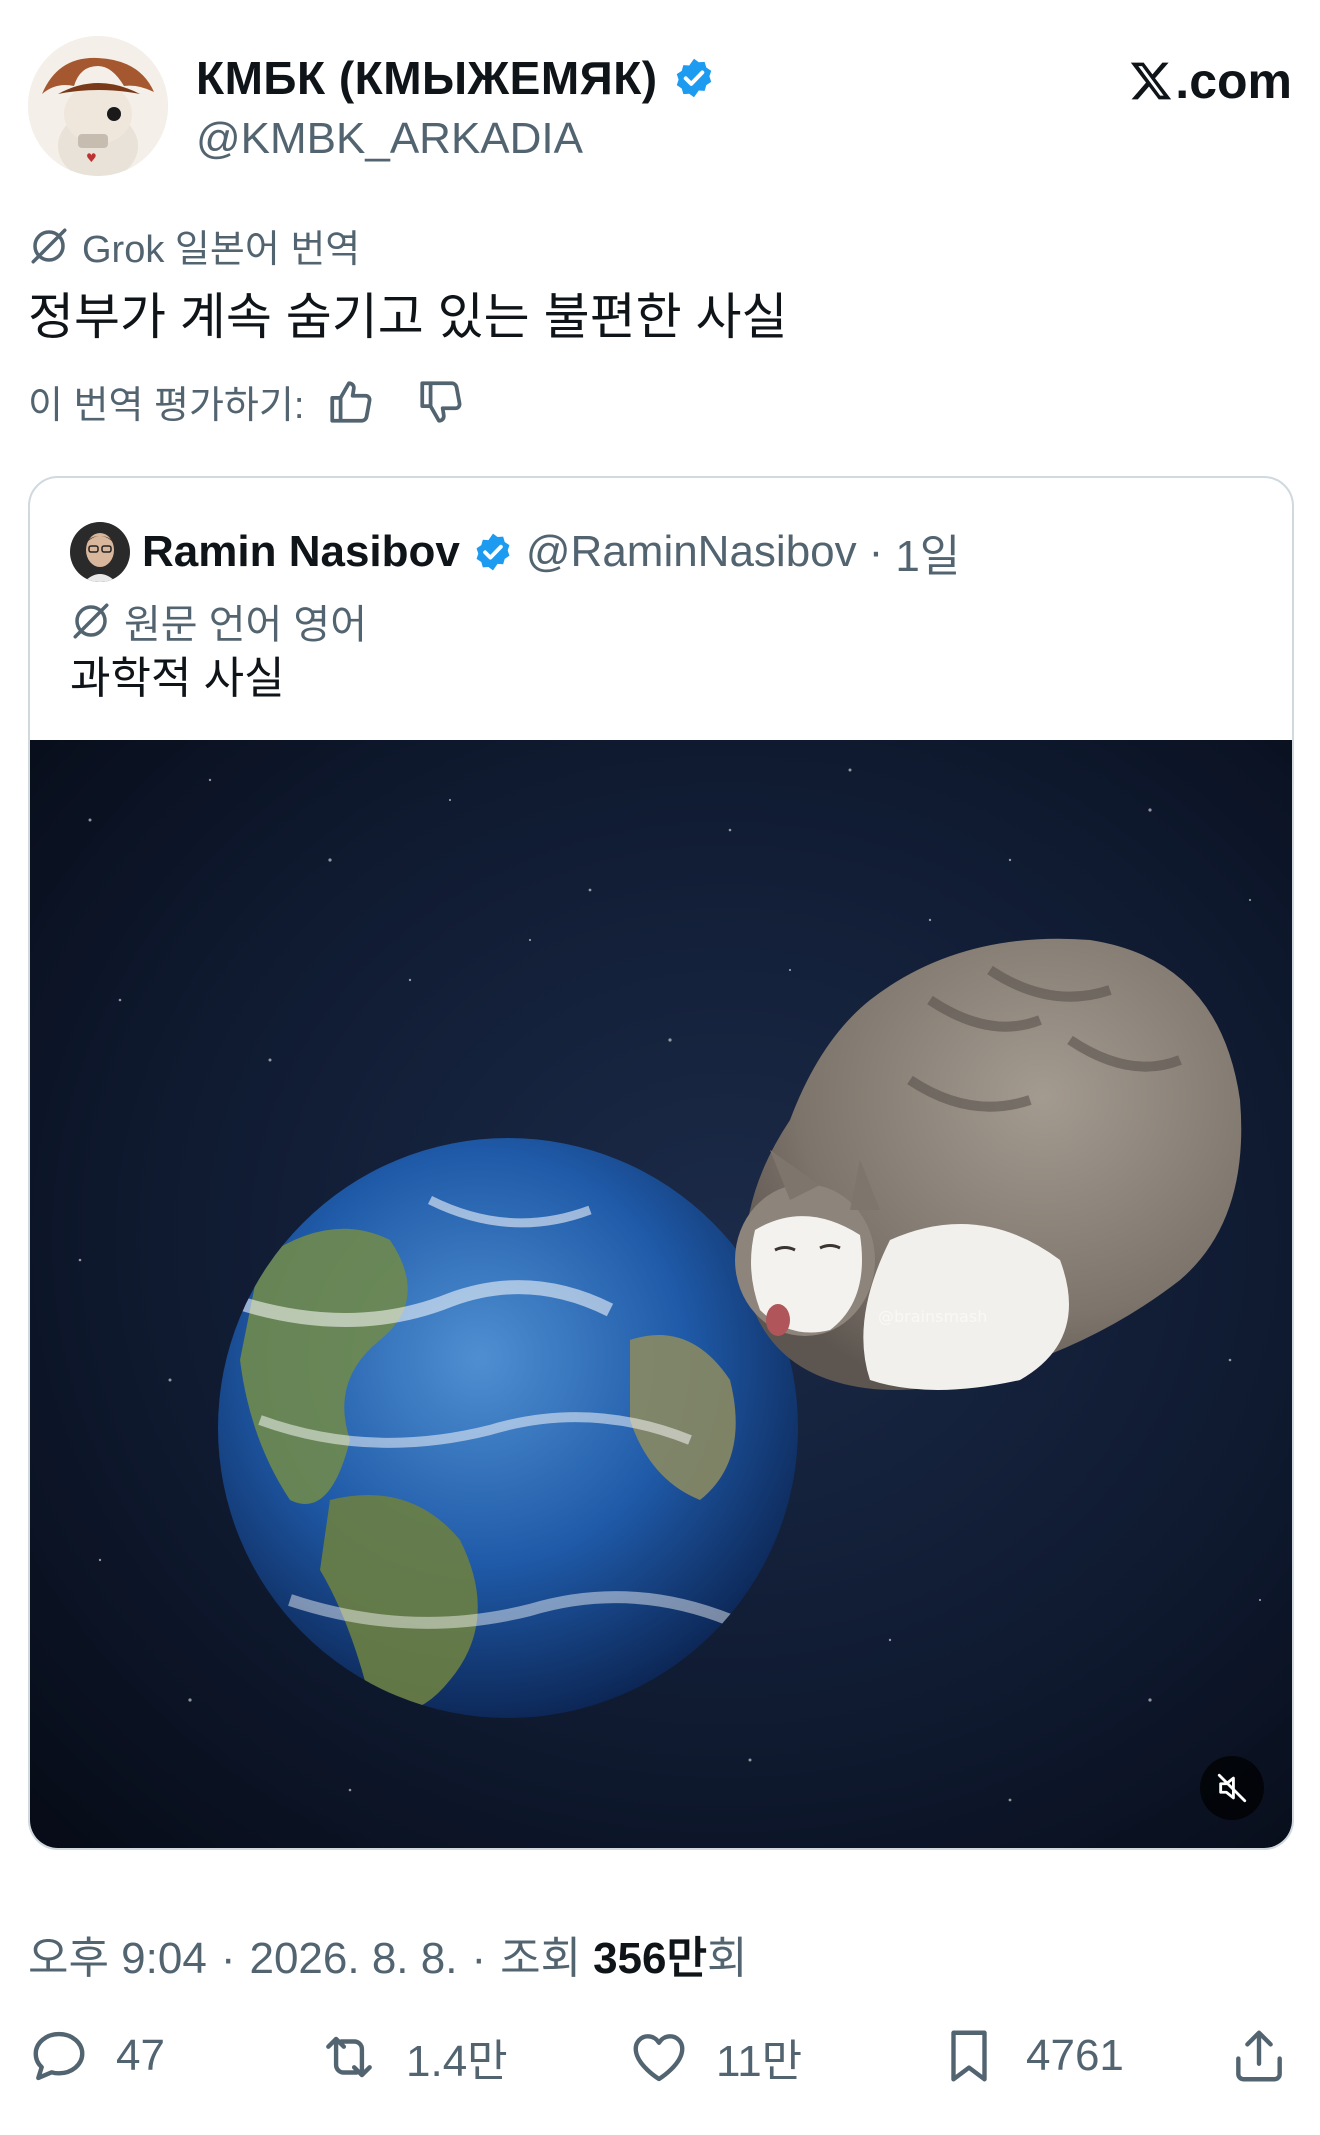  I want to click on thumbs-up-icon, so click(351, 402).